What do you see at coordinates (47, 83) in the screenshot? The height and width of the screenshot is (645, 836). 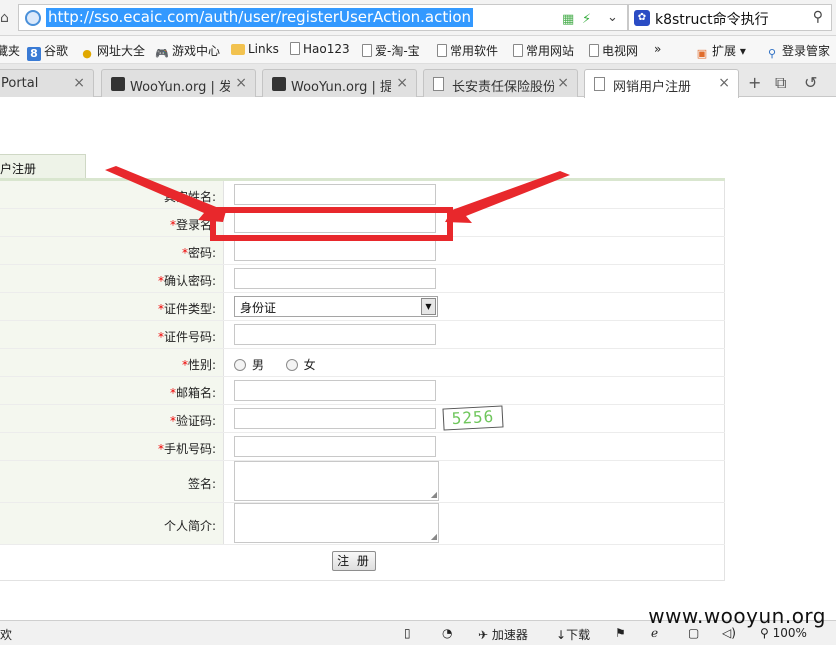 I see `tab-portal: Portal ×` at bounding box center [47, 83].